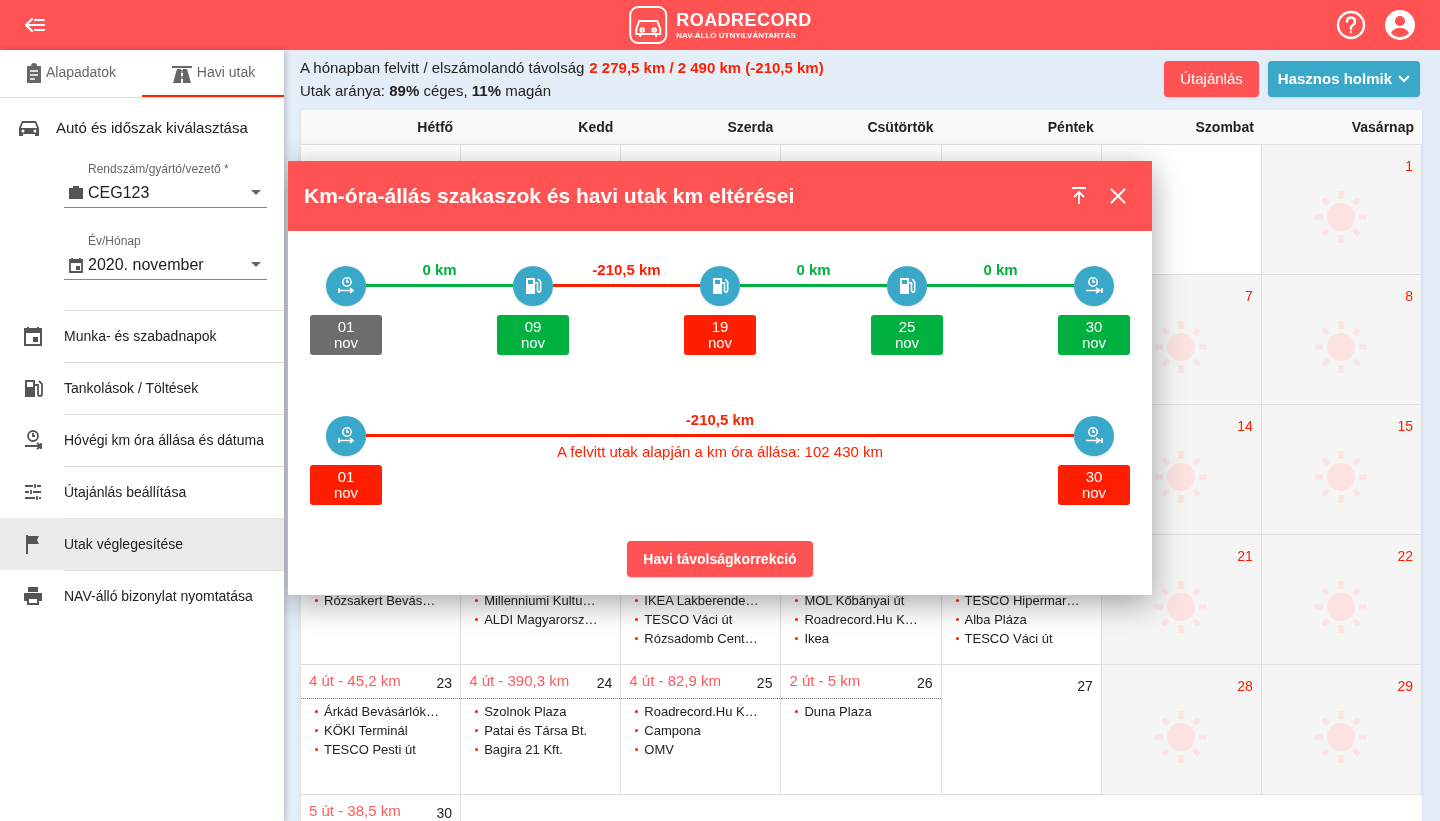 This screenshot has width=1440, height=821. I want to click on back-menu-icon, so click(35, 25).